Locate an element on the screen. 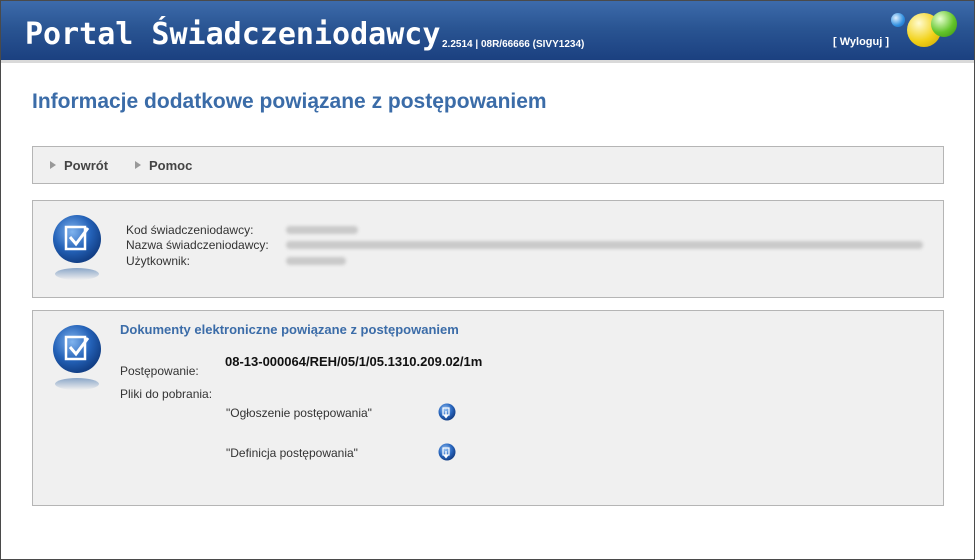 The width and height of the screenshot is (975, 560). logo-balls-icon is located at coordinates (927, 30).